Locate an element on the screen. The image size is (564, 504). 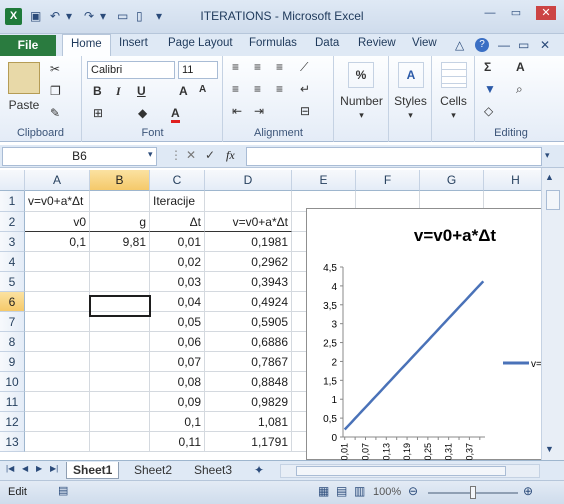
align-top-icon: ≡ is located at coordinates (235, 67).